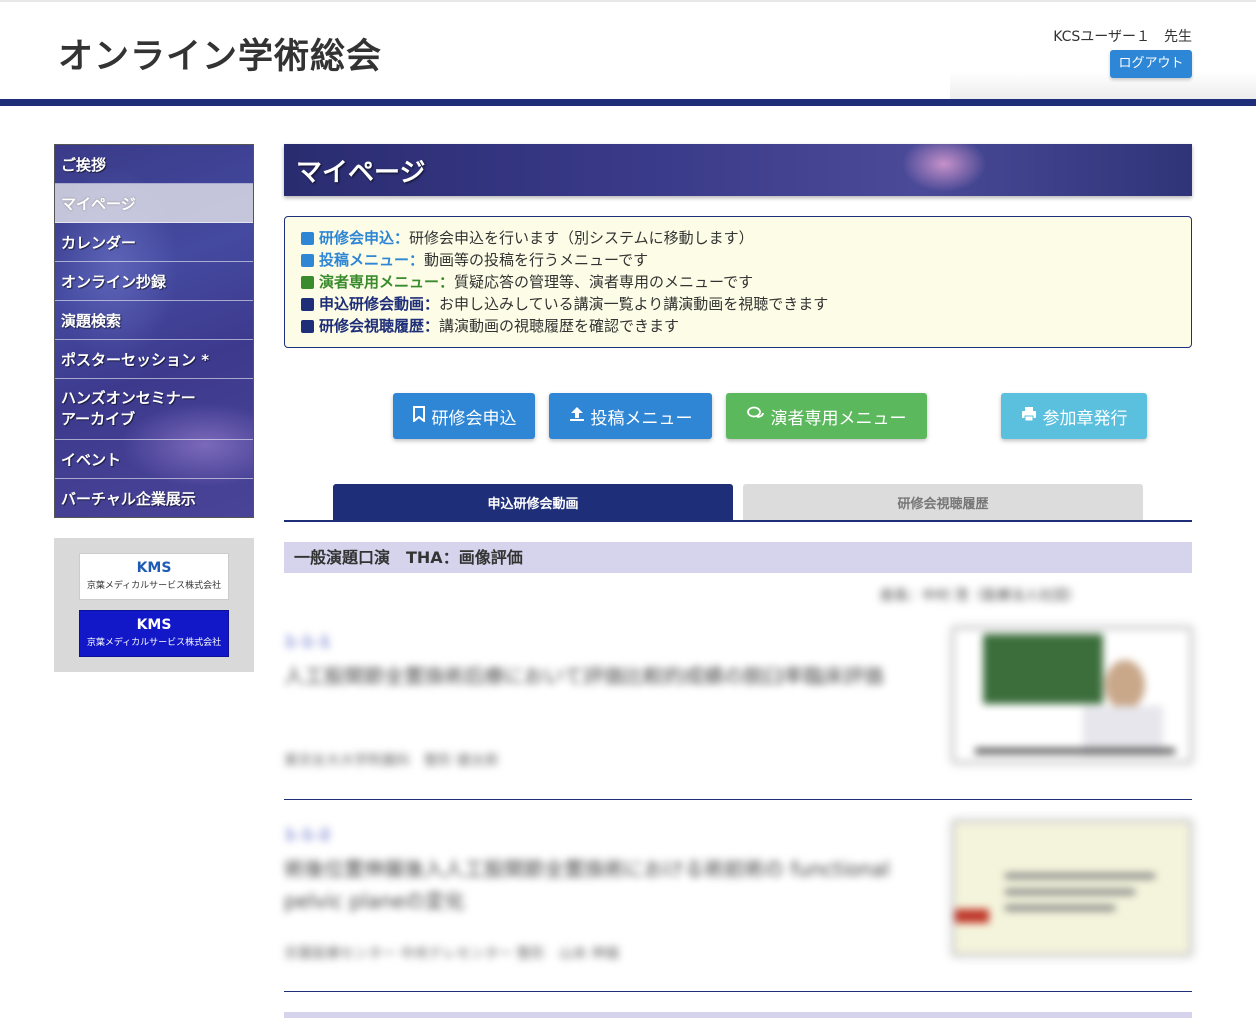 Image resolution: width=1256 pixels, height=1018 pixels. What do you see at coordinates (220, 53) in the screenshot?
I see `site-title: オンライン学術総会` at bounding box center [220, 53].